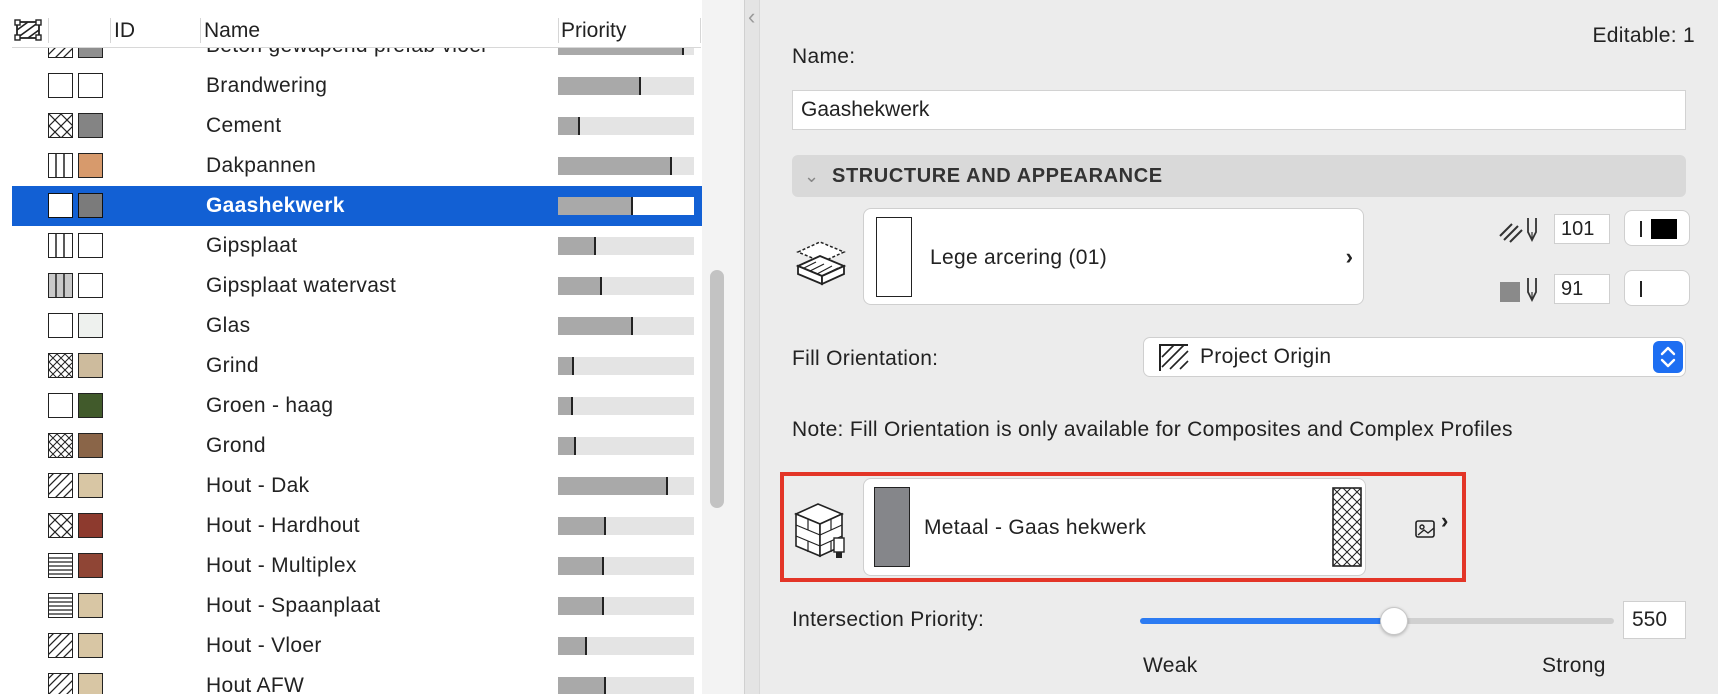  Describe the element at coordinates (1239, 176) in the screenshot. I see `section-header-structure-appearance: ⌄ STRUCTURE AND APPEARANCE` at that location.